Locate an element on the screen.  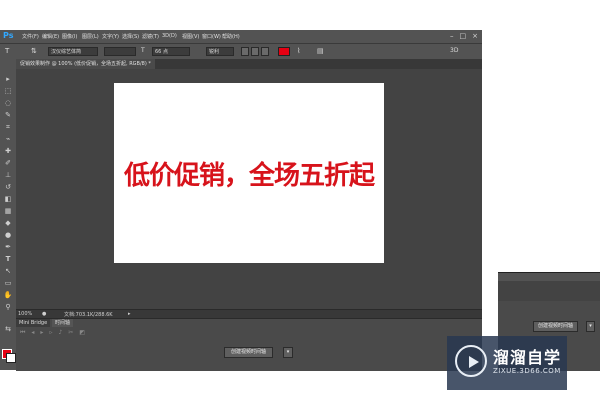
maximize-icon: □ is located at coordinates (463, 36).